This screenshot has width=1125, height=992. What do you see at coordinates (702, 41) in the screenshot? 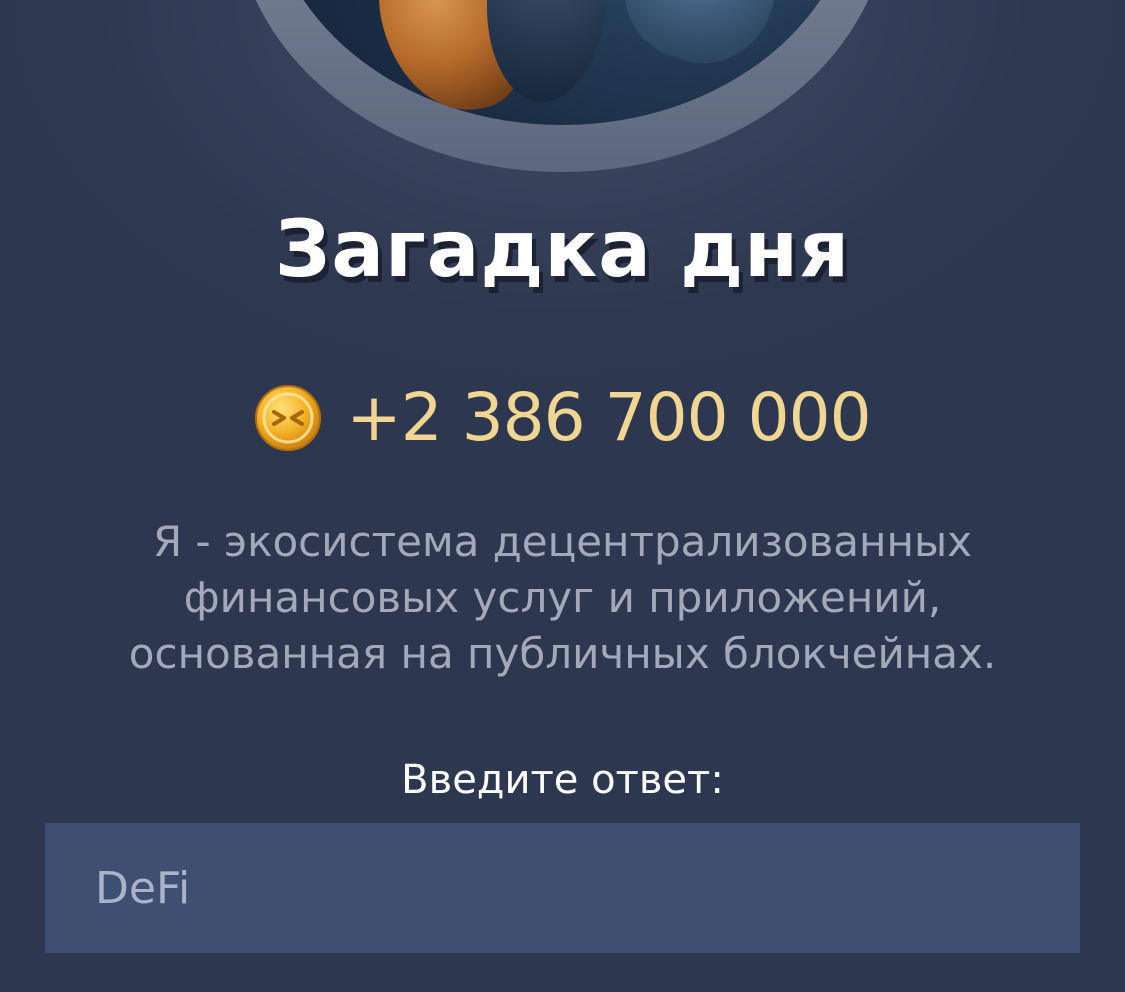
I see `image-rock-blue` at bounding box center [702, 41].